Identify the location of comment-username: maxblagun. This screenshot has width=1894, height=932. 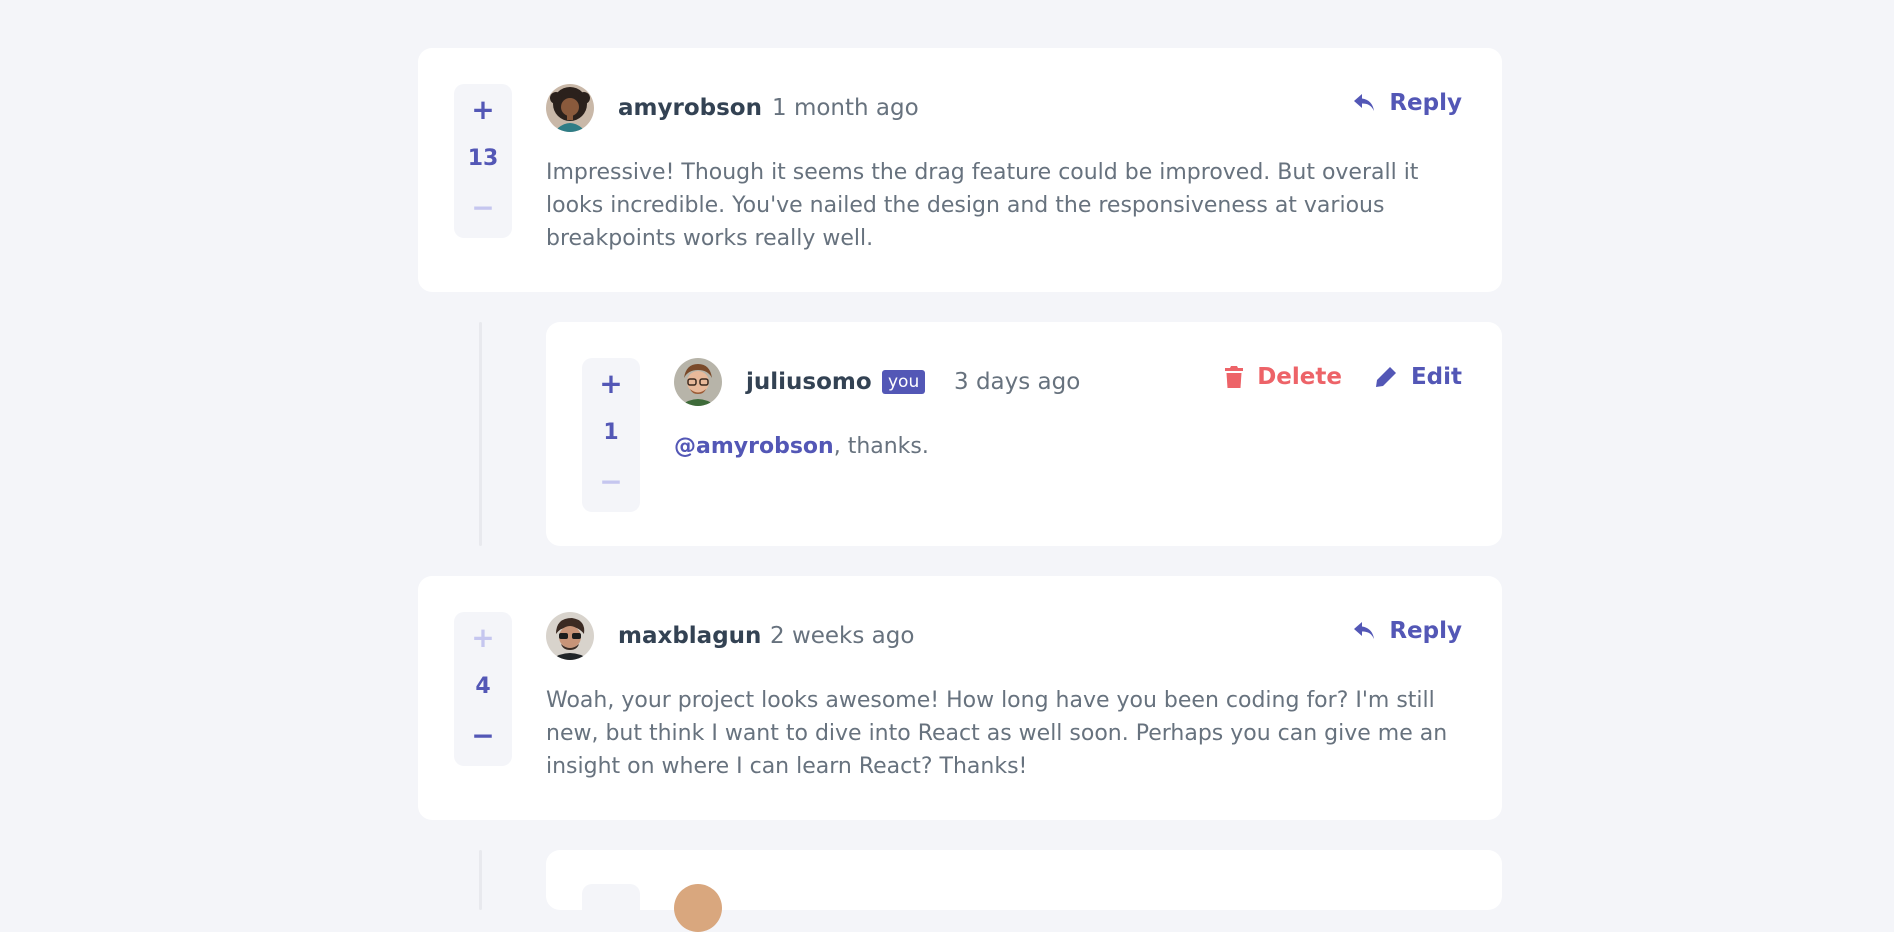
(689, 636).